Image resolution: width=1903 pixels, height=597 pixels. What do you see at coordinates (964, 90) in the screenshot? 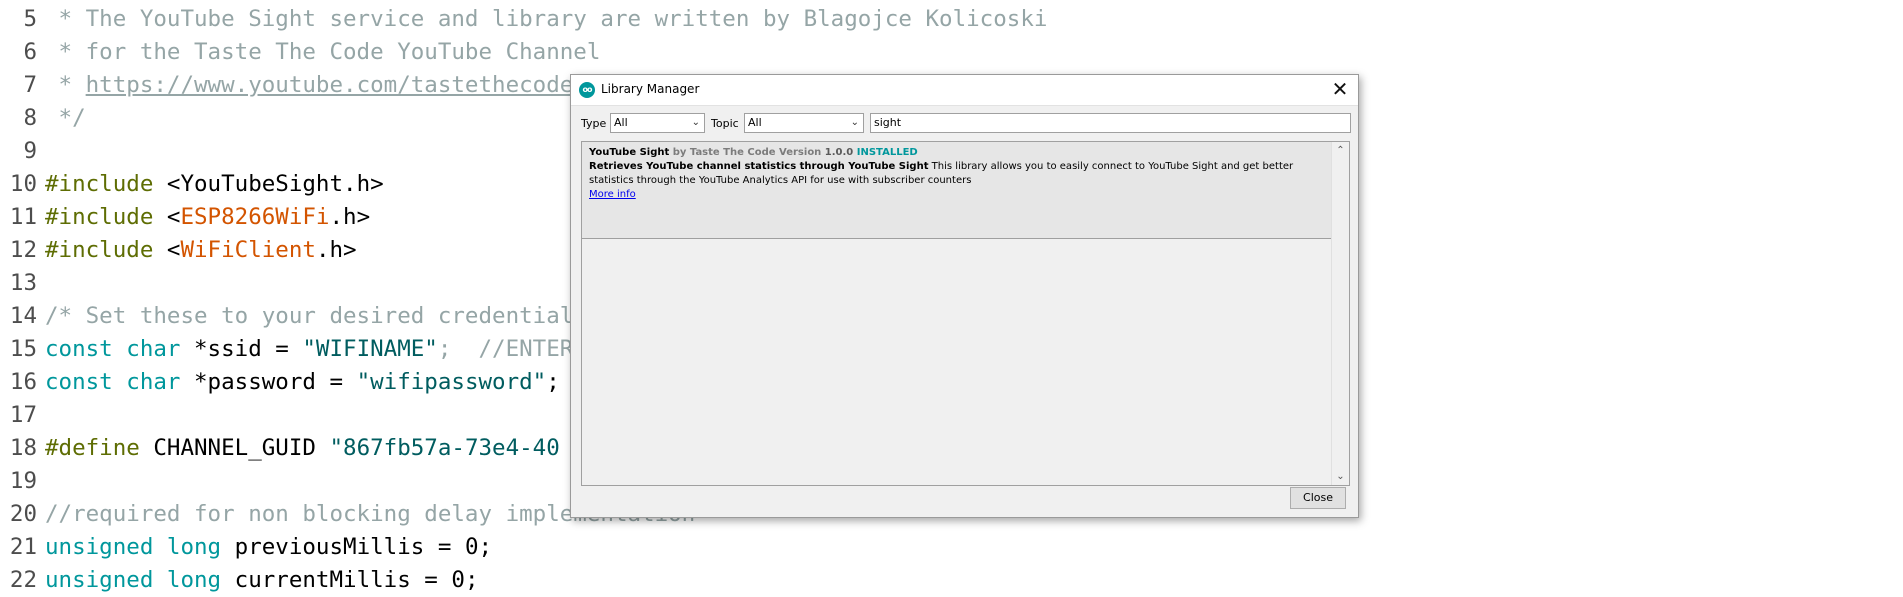
I see `dialog-titlebar: oo Library Manager ✕` at bounding box center [964, 90].